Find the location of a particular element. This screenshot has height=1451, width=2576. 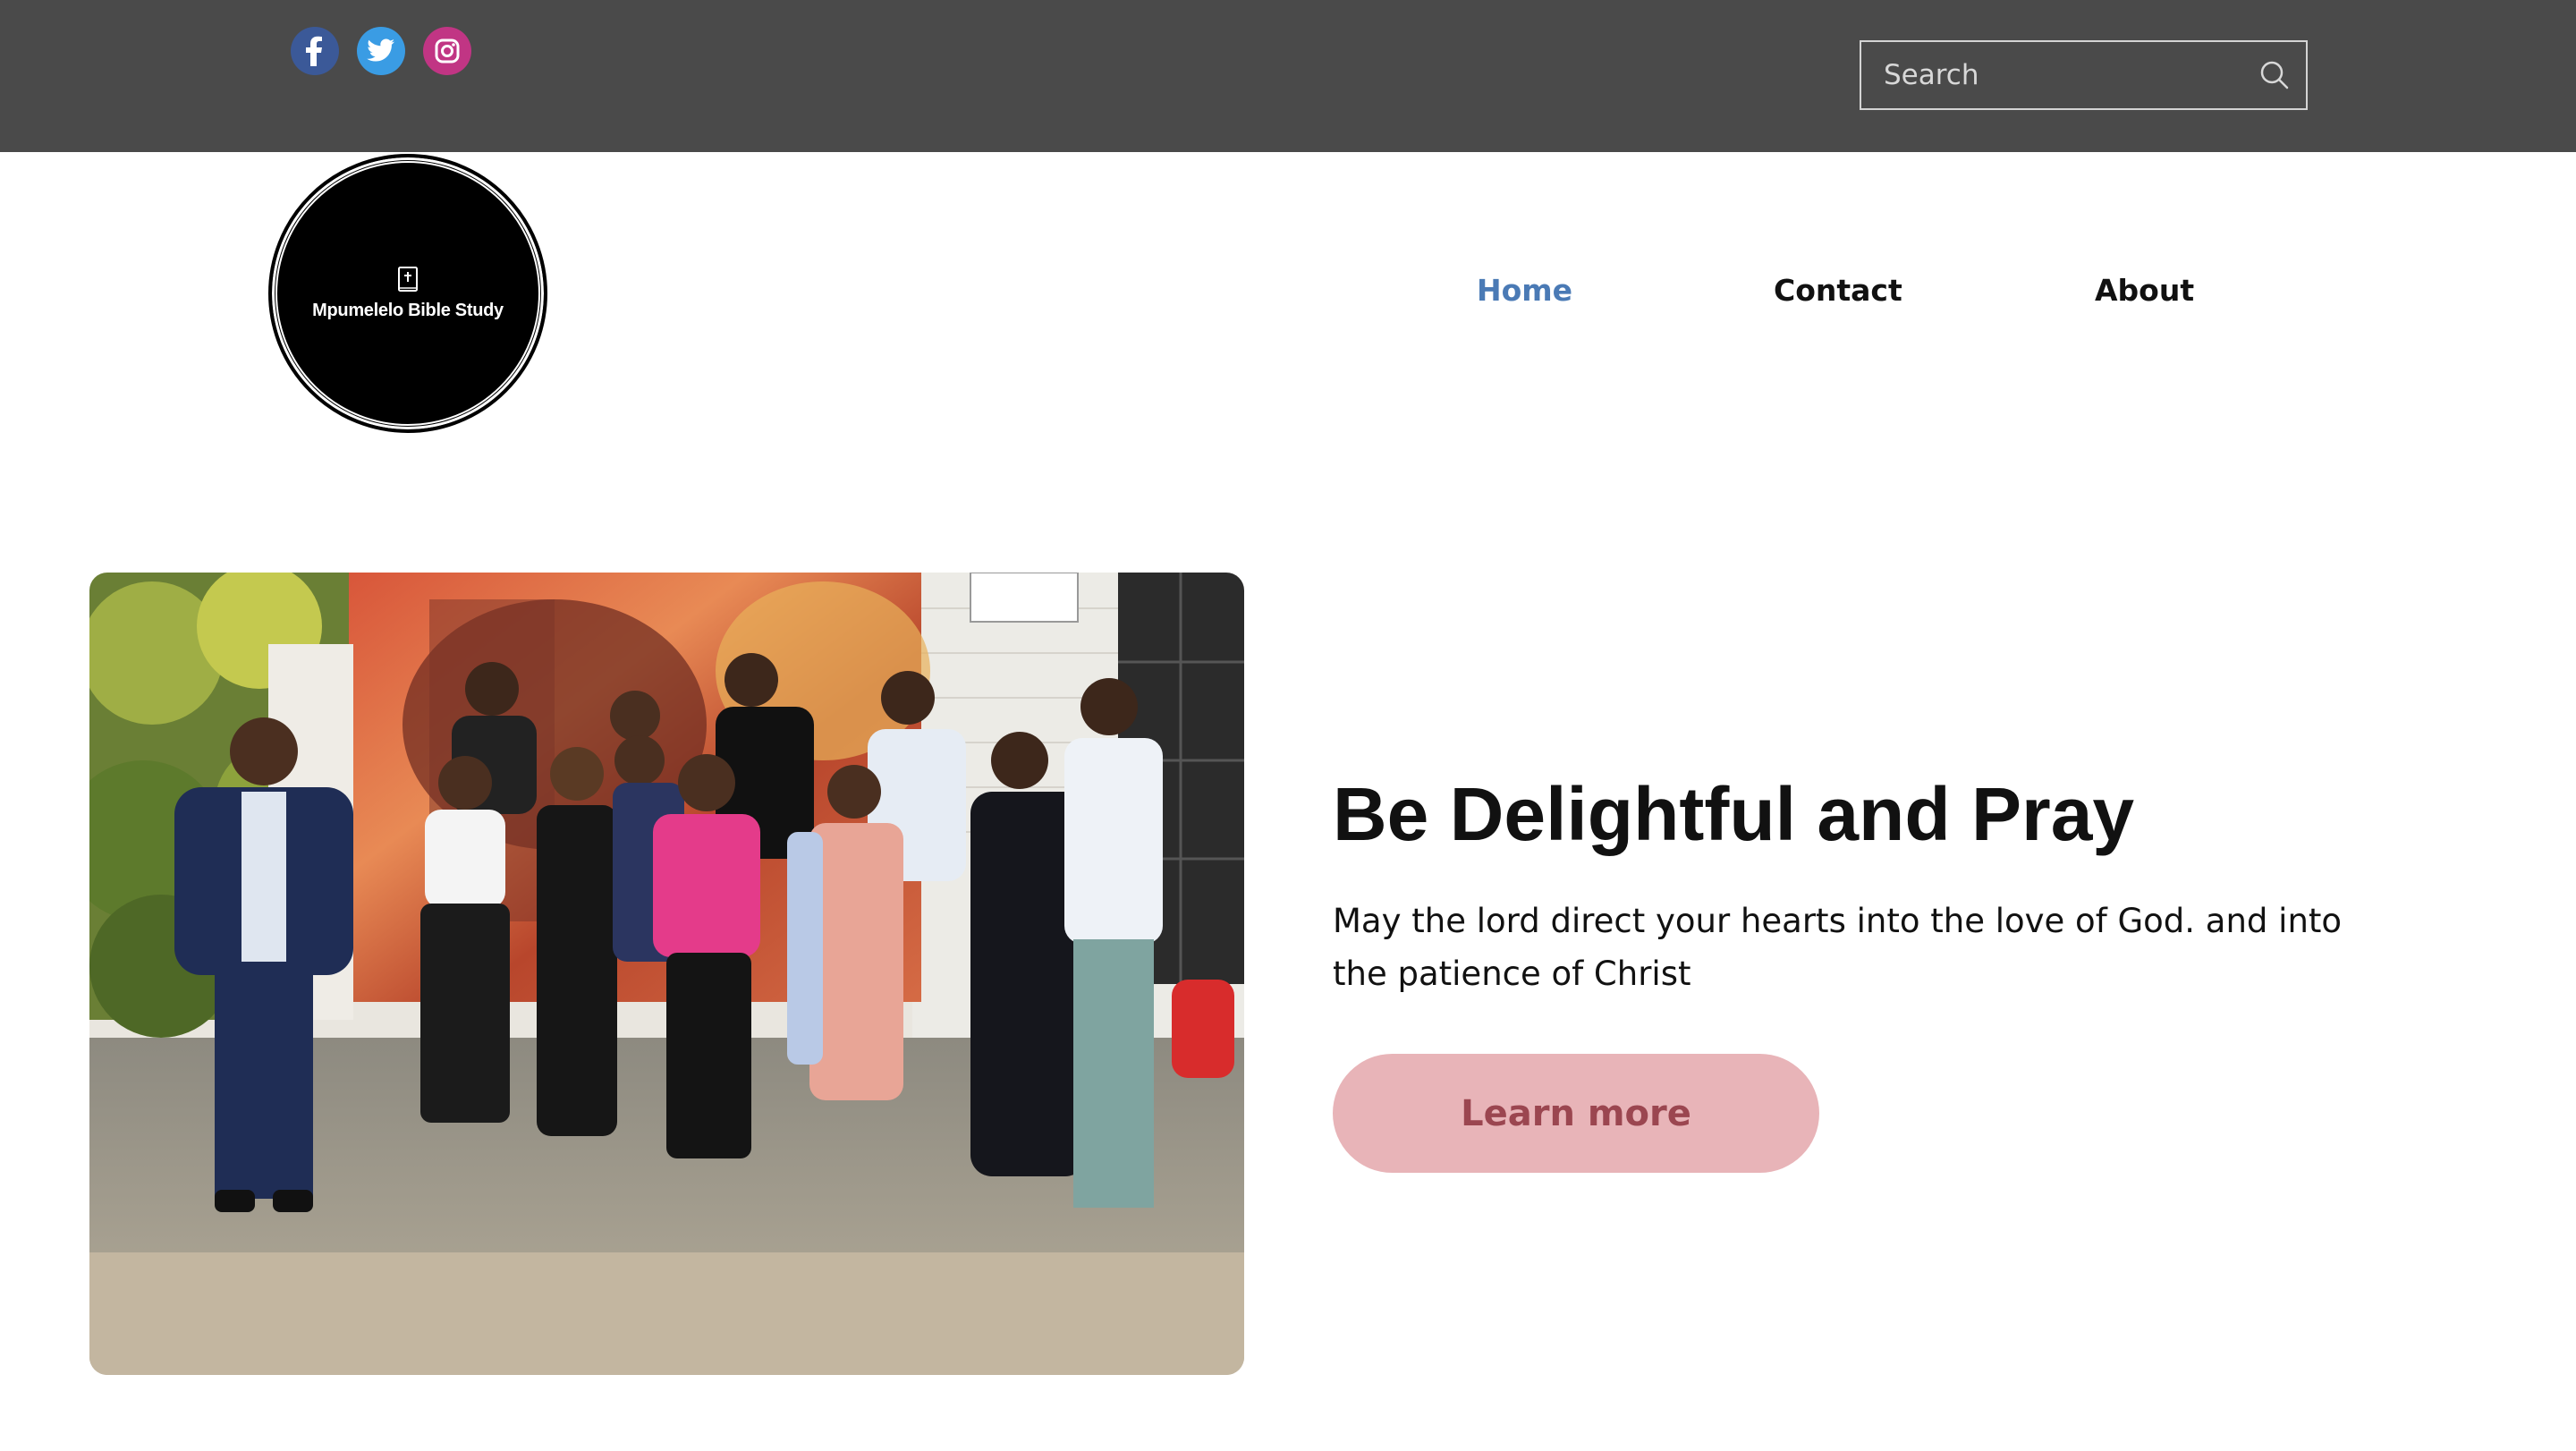

twitter-icon is located at coordinates (381, 51).